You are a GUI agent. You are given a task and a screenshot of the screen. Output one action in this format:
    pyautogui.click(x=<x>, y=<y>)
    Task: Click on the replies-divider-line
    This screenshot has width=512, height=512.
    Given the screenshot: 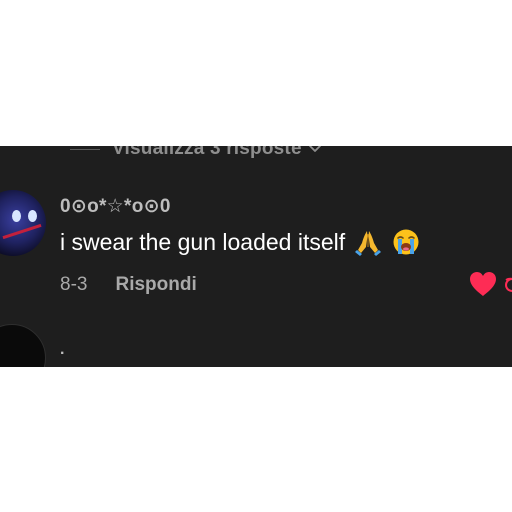 What is the action you would take?
    pyautogui.click(x=85, y=149)
    